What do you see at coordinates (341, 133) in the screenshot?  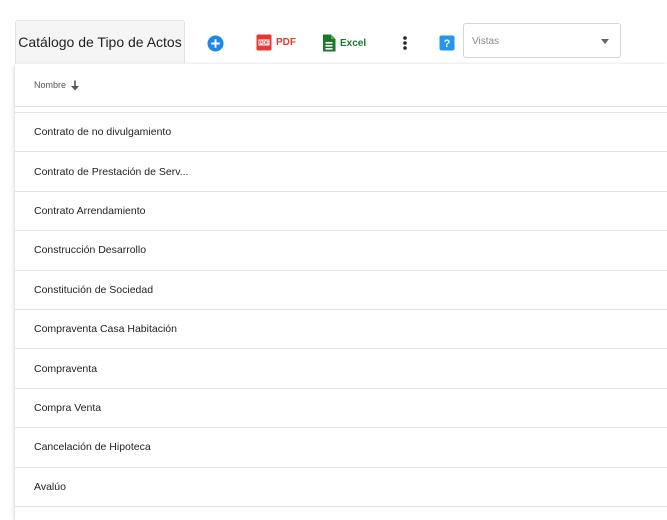 I see `table-row: Contrato de no divulgamiento` at bounding box center [341, 133].